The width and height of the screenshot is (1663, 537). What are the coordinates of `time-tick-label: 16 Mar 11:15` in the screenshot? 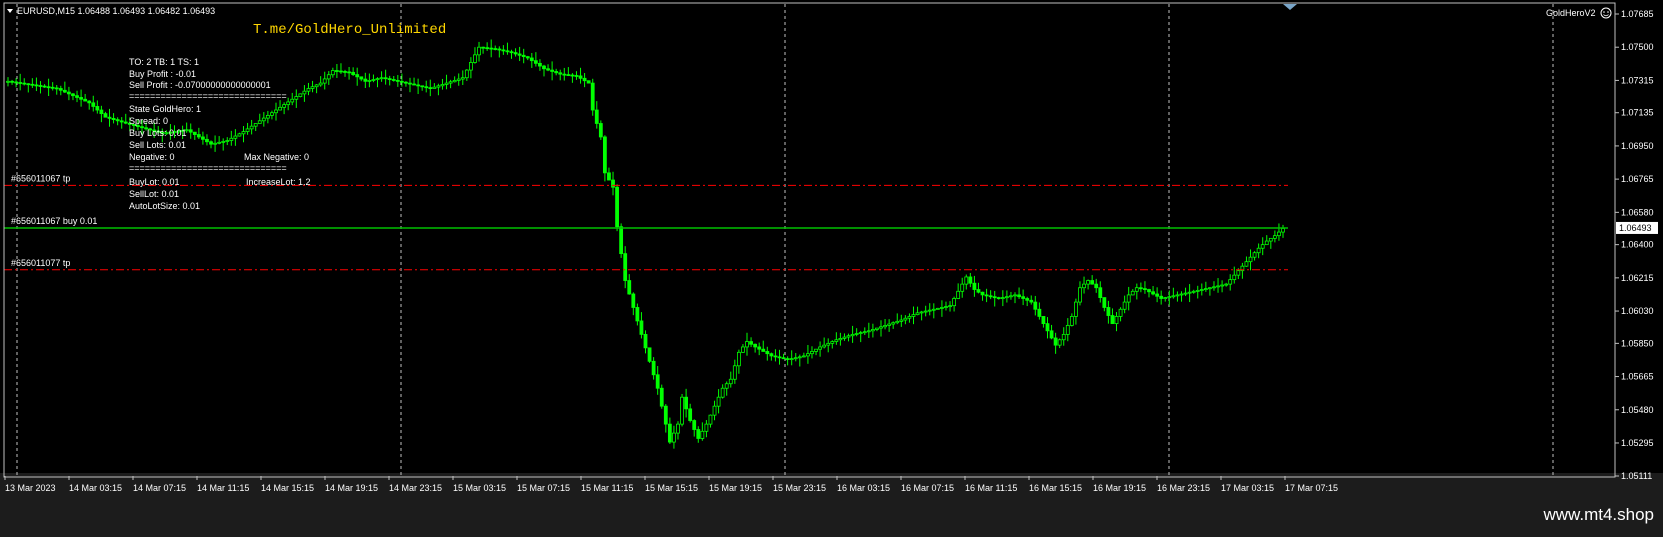 It's located at (991, 488).